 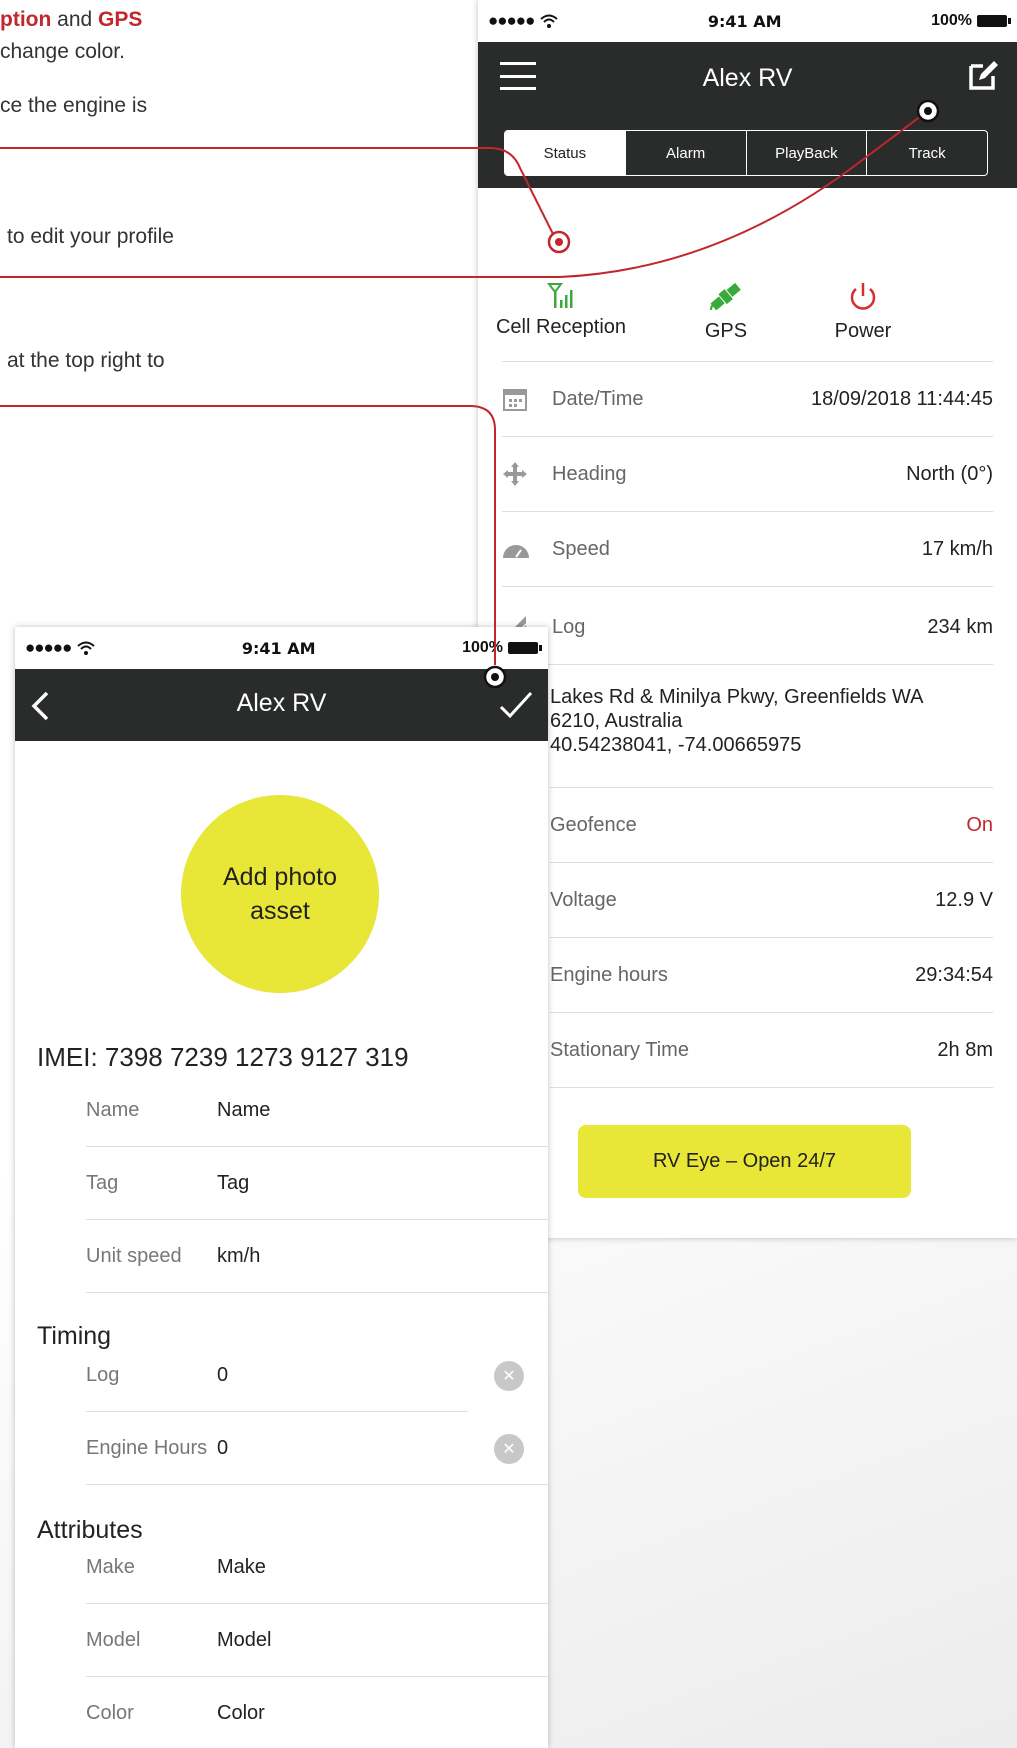 I want to click on clear-engine-hours-button: ✕, so click(x=509, y=1449).